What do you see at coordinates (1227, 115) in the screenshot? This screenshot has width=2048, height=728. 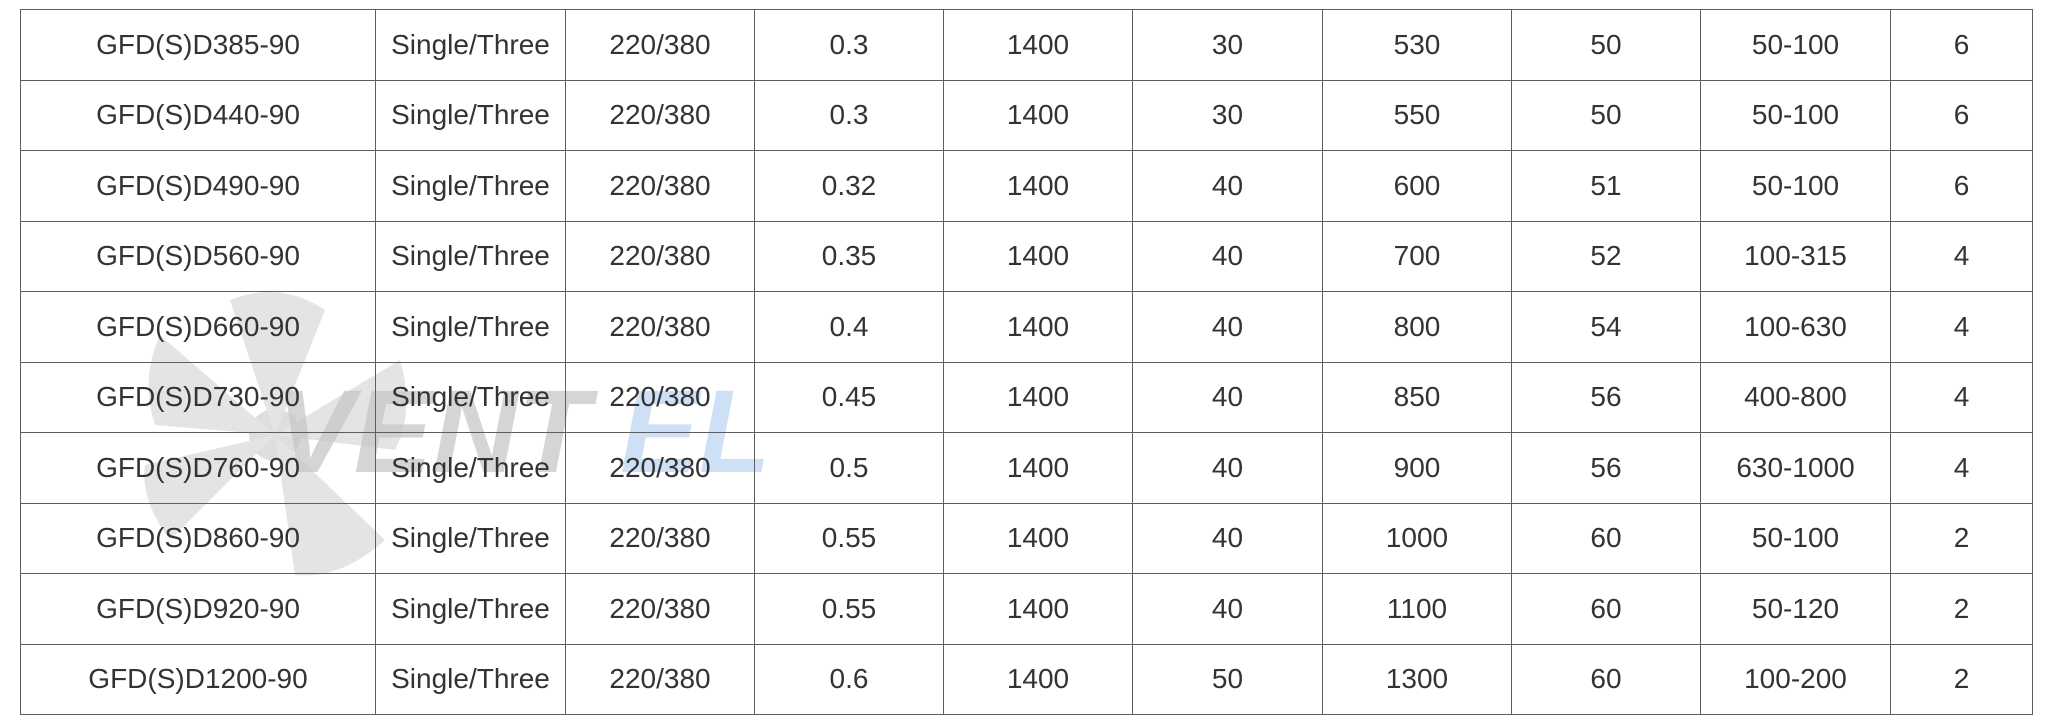 I see `table-cell-col-6: 30` at bounding box center [1227, 115].